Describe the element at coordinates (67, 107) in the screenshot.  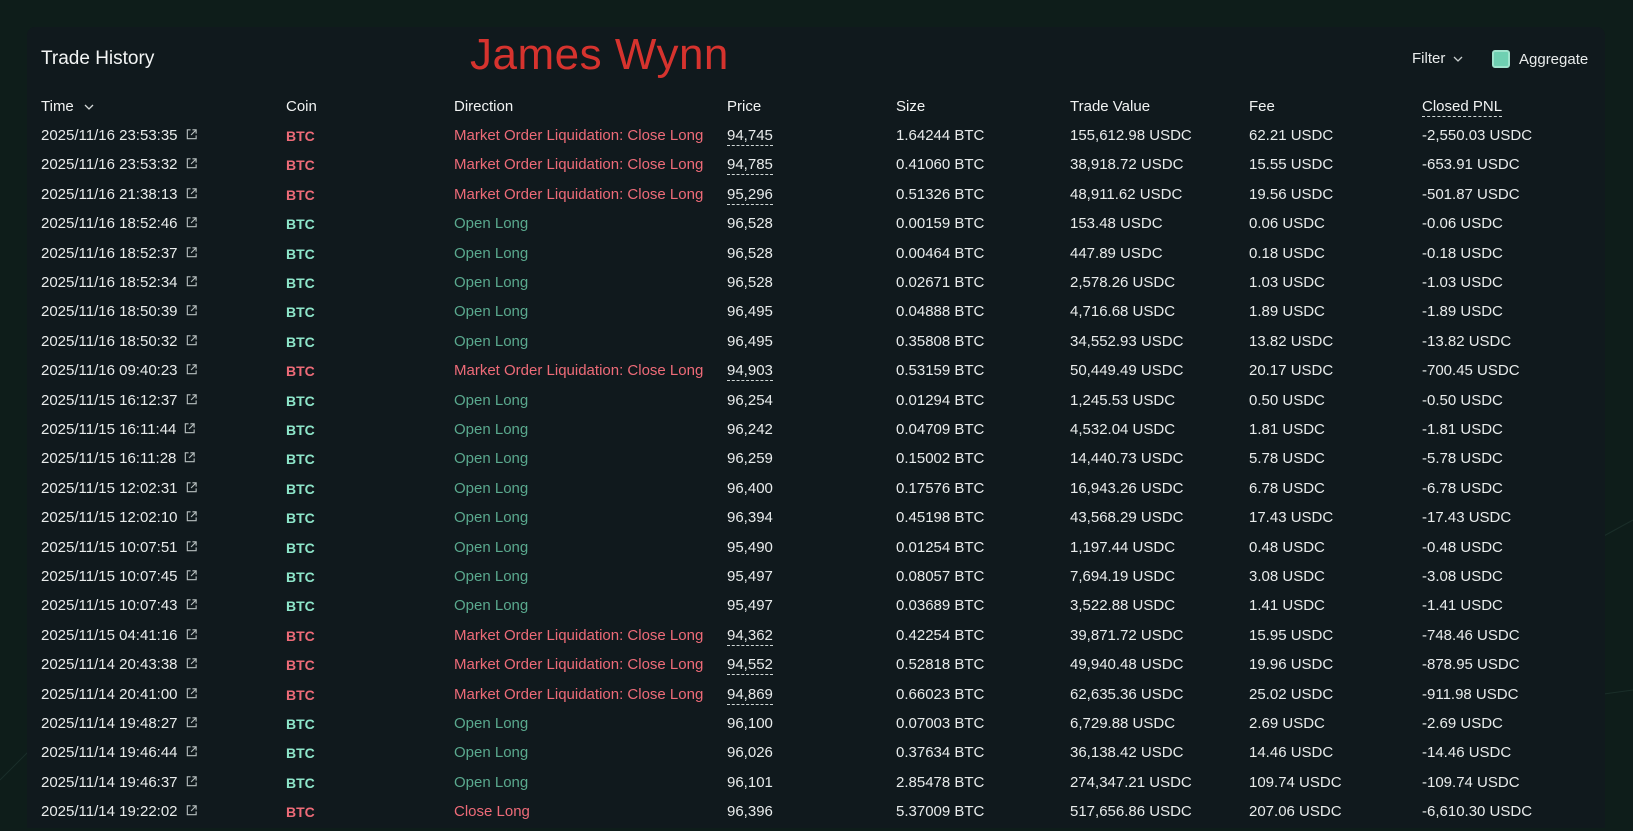
I see `header-time: Time` at that location.